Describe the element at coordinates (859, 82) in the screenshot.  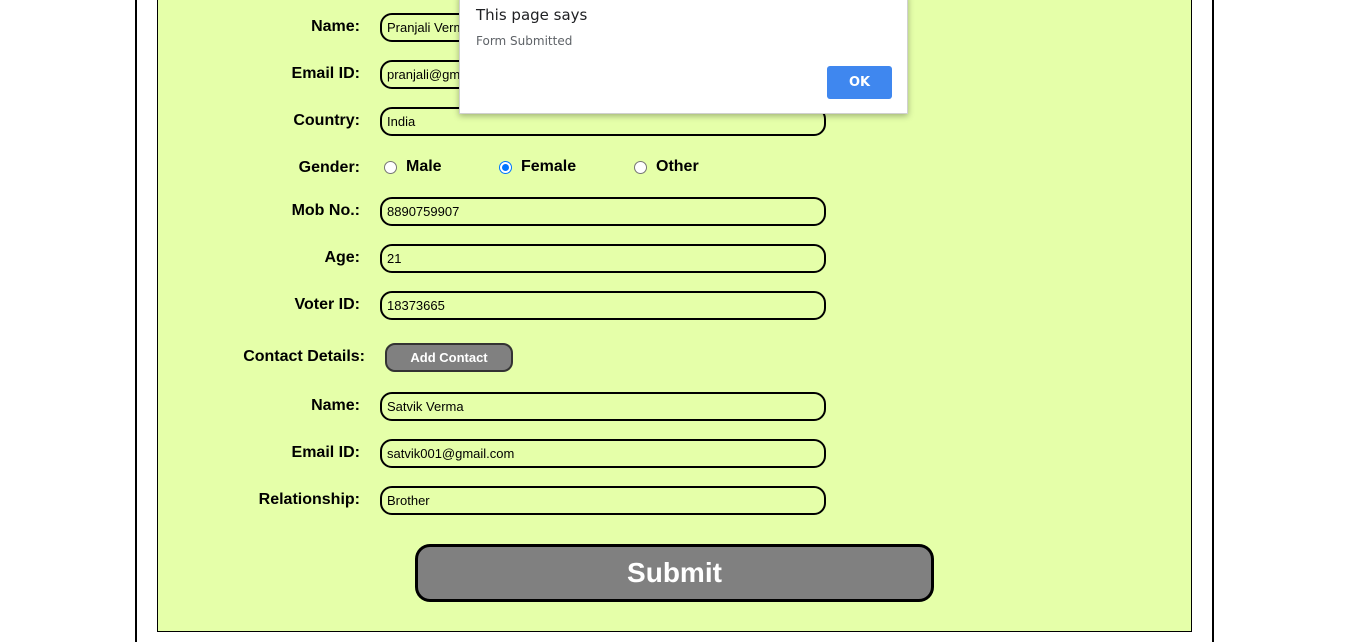
I see `dialog-ok-button: OK` at that location.